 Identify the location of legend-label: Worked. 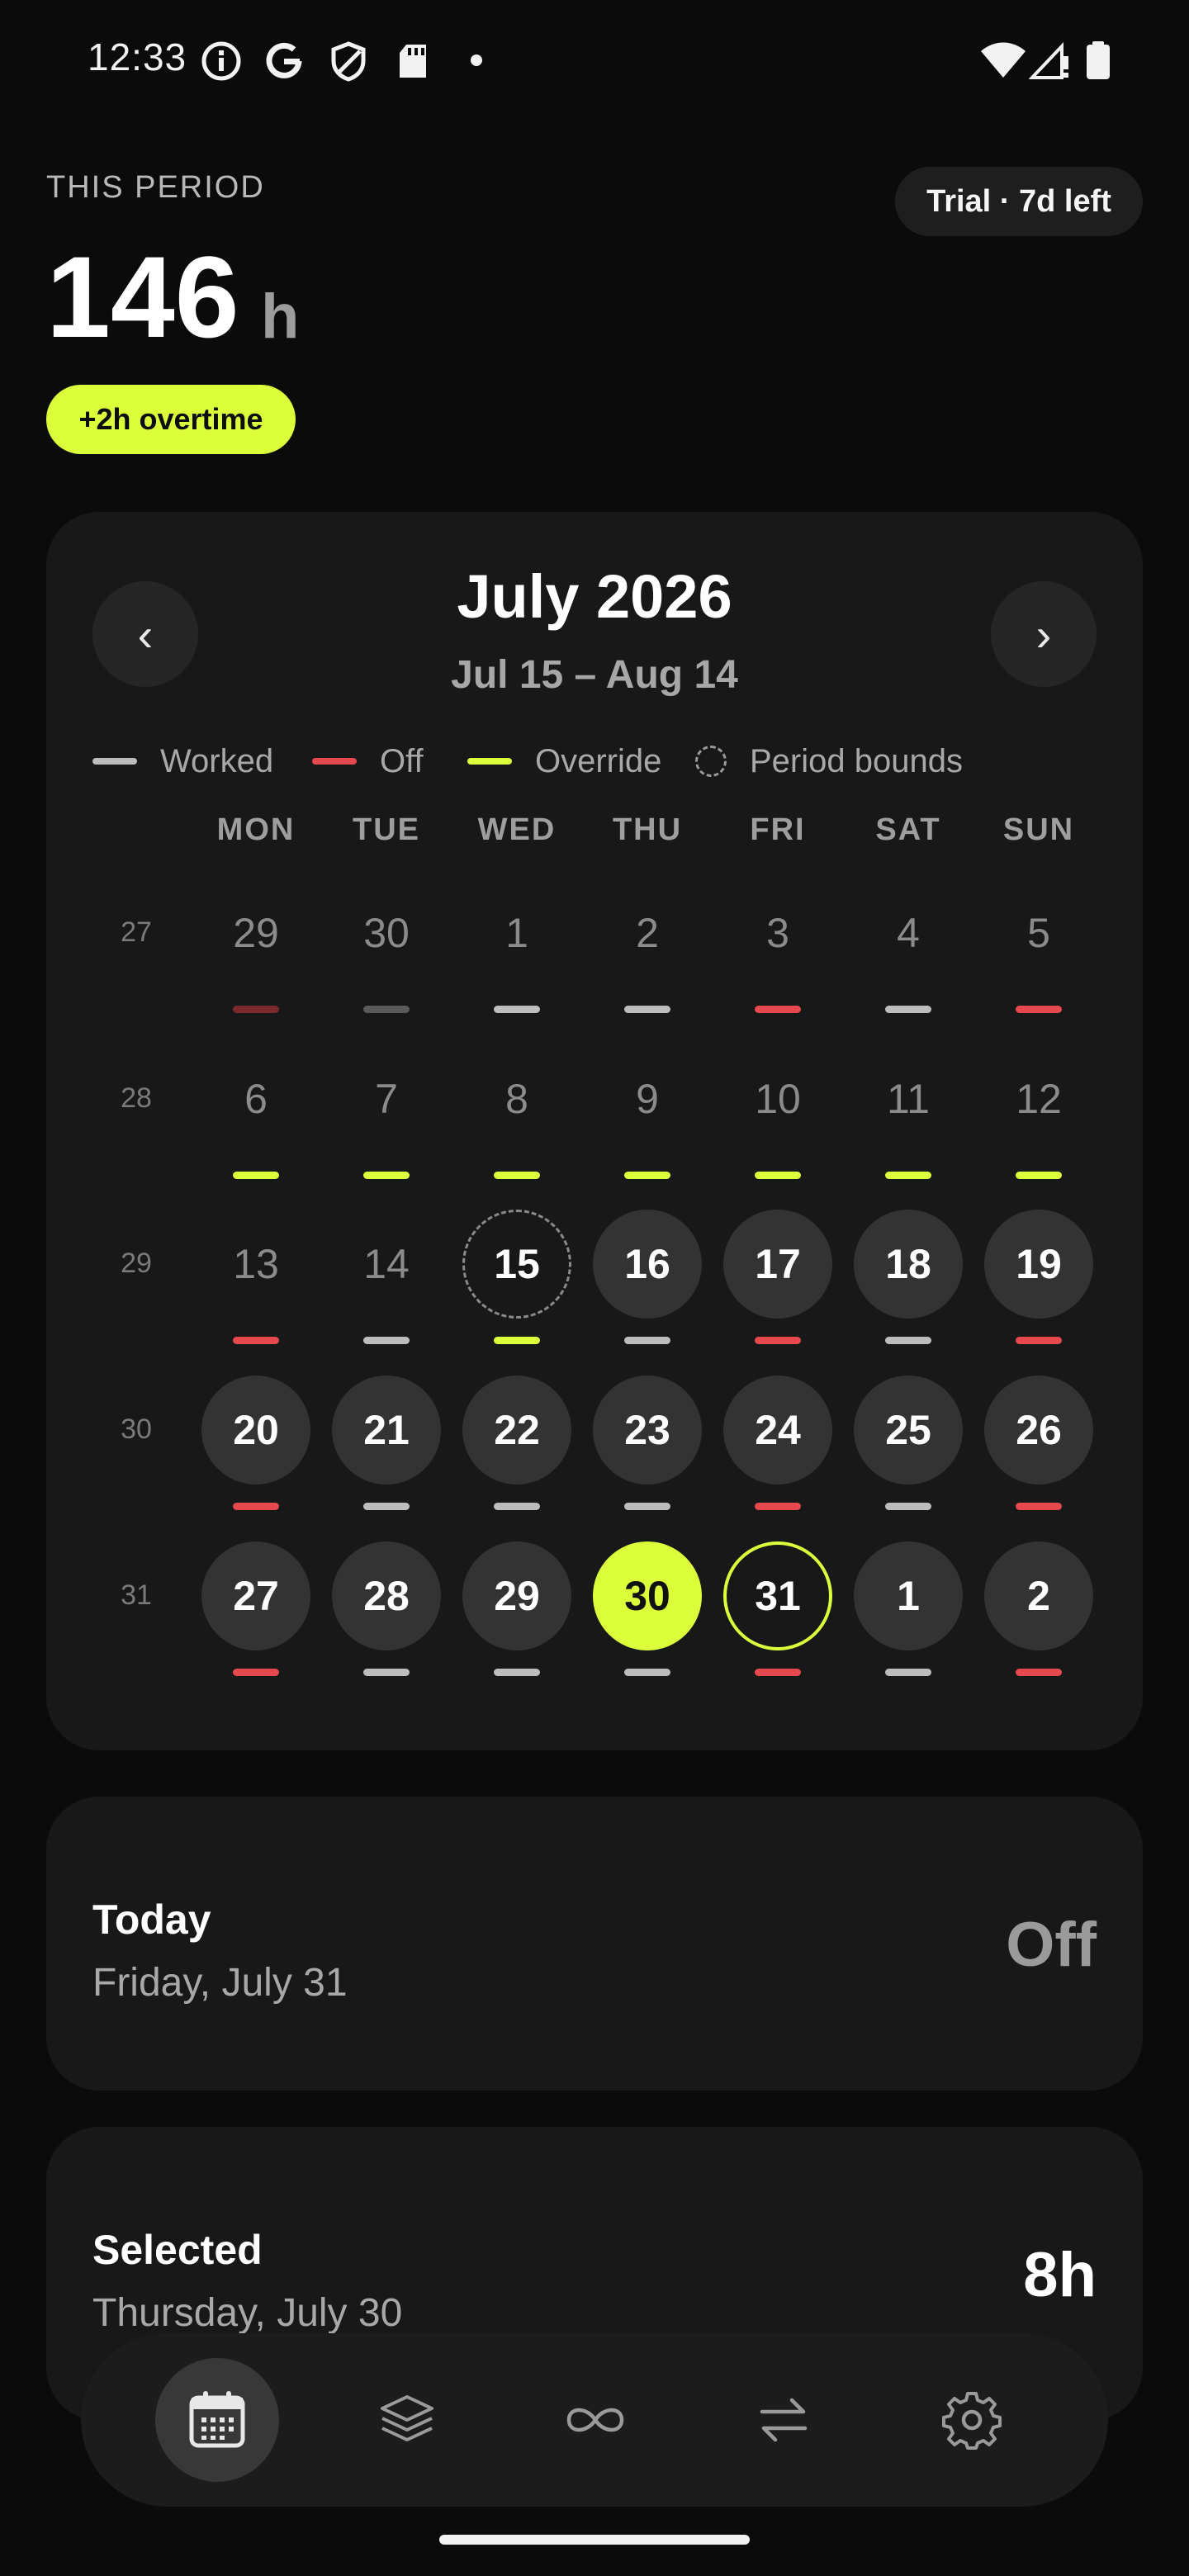
(217, 760).